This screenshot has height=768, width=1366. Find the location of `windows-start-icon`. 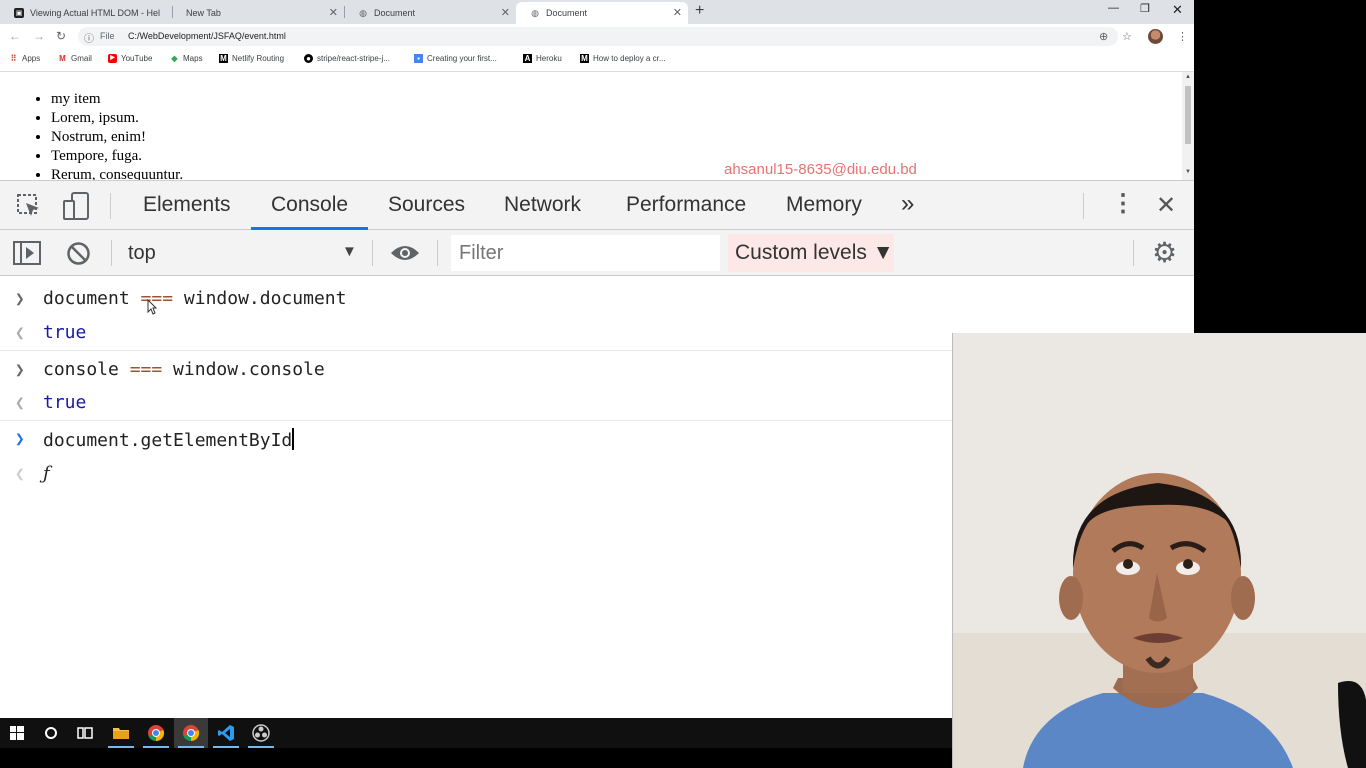

windows-start-icon is located at coordinates (17, 733).